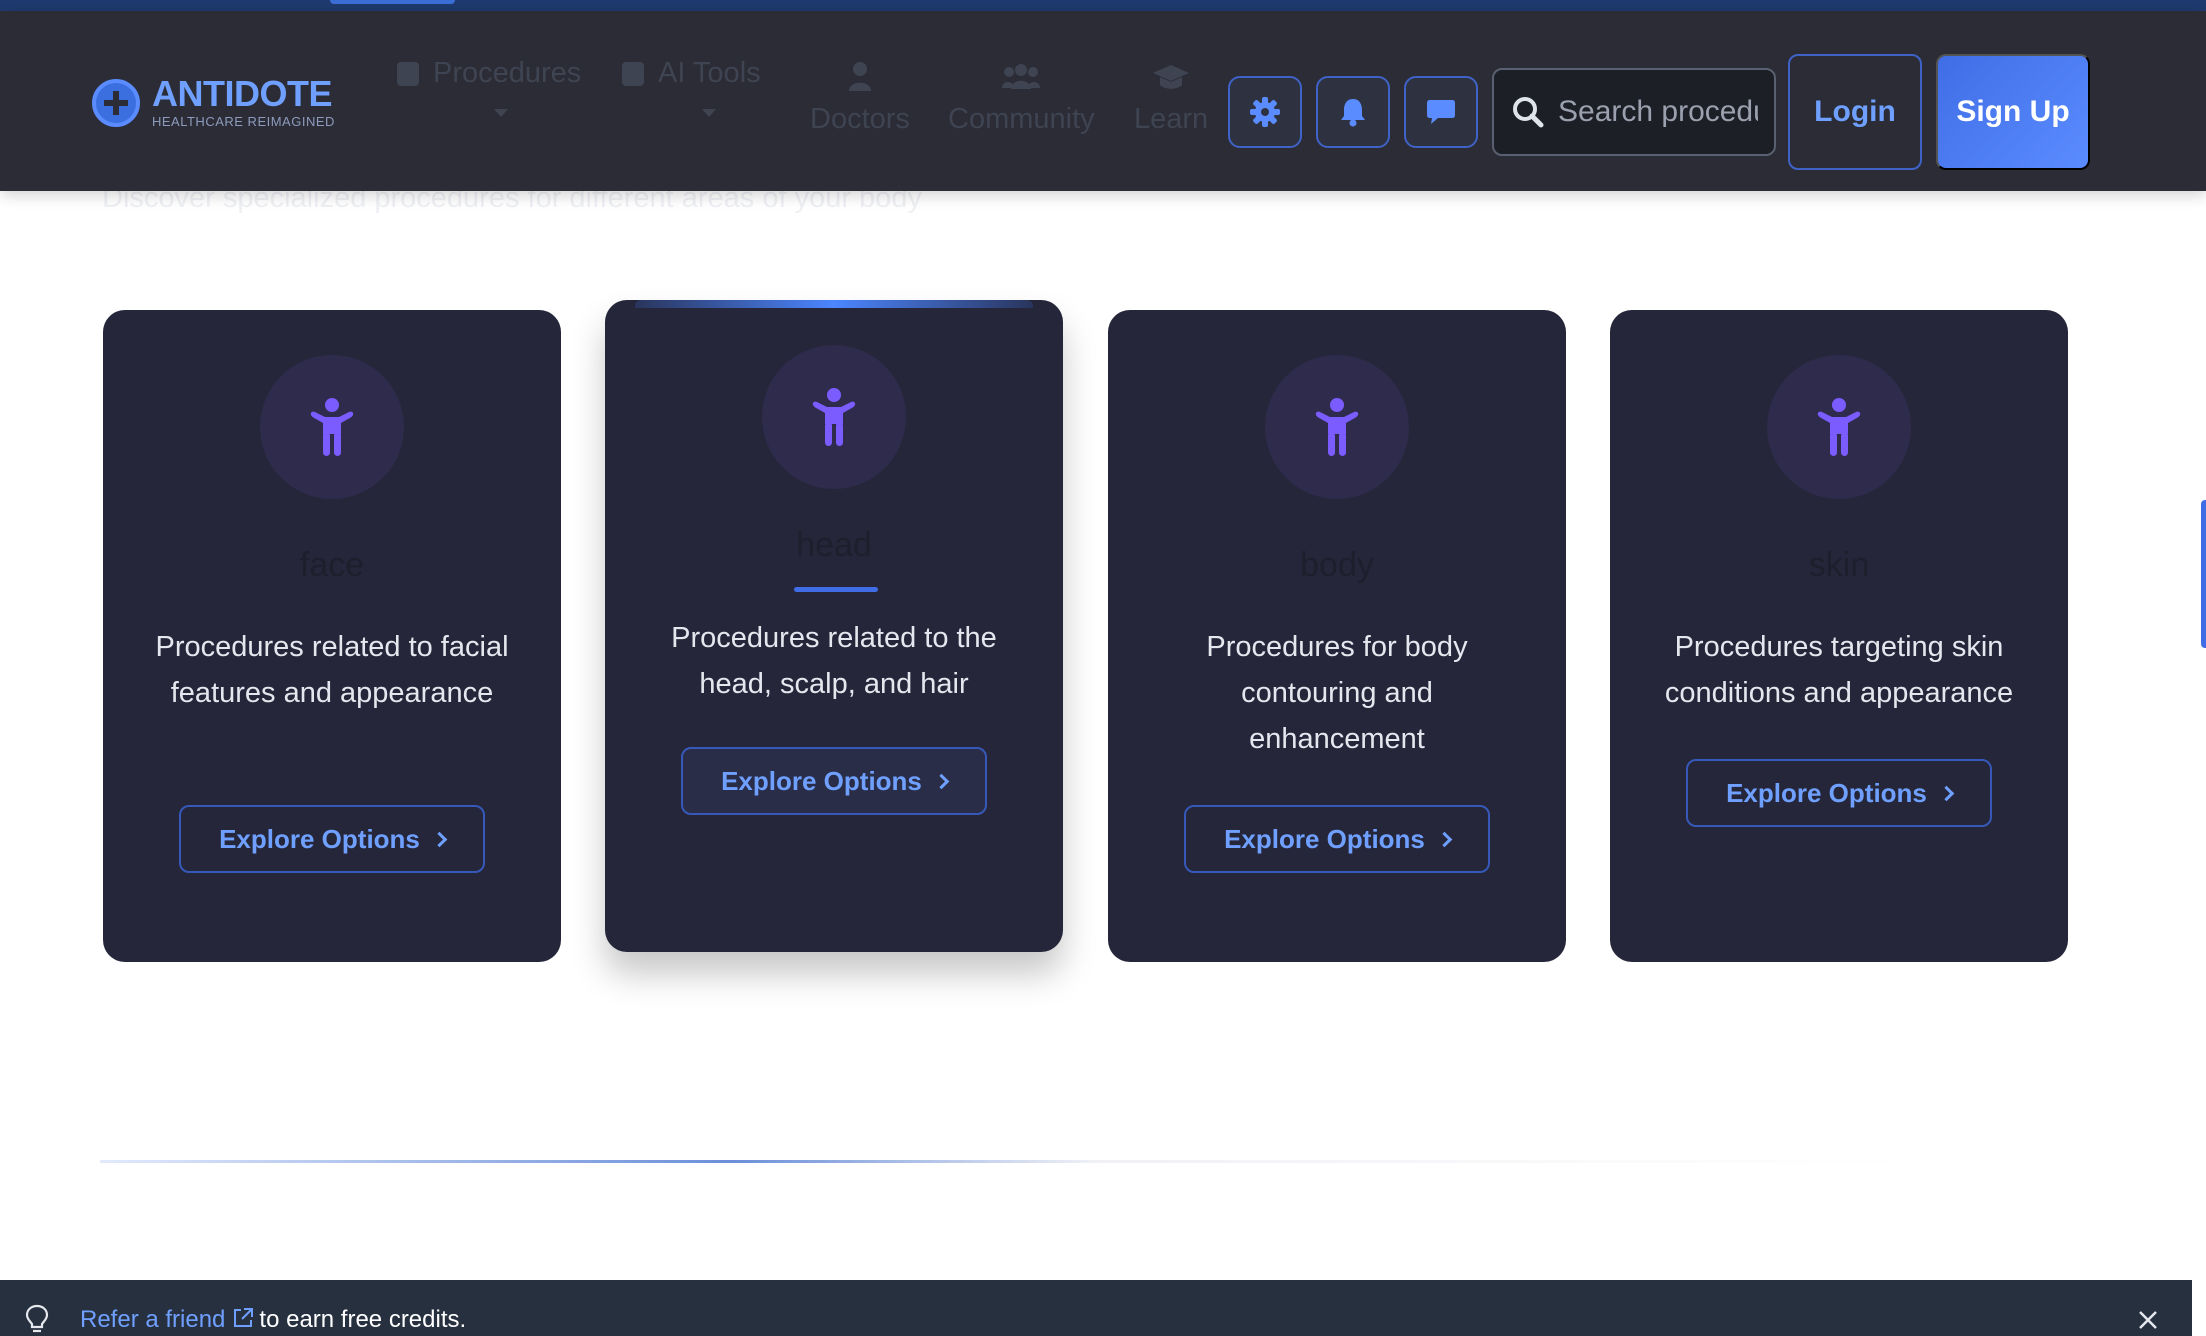  What do you see at coordinates (709, 73) in the screenshot?
I see `nav-ai-tools-label: AI Tools` at bounding box center [709, 73].